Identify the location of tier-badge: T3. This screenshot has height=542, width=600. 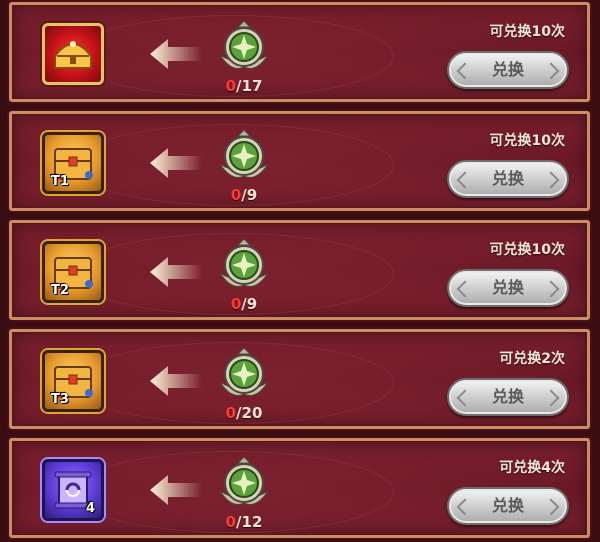
(60, 399).